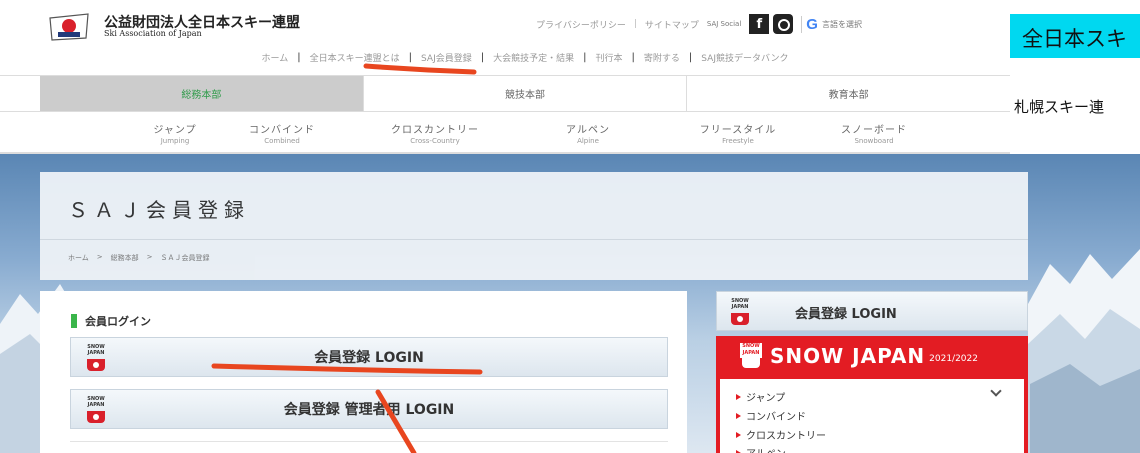 The height and width of the screenshot is (453, 1140). I want to click on snow-japan-item-label: クロスカントリー, so click(786, 436).